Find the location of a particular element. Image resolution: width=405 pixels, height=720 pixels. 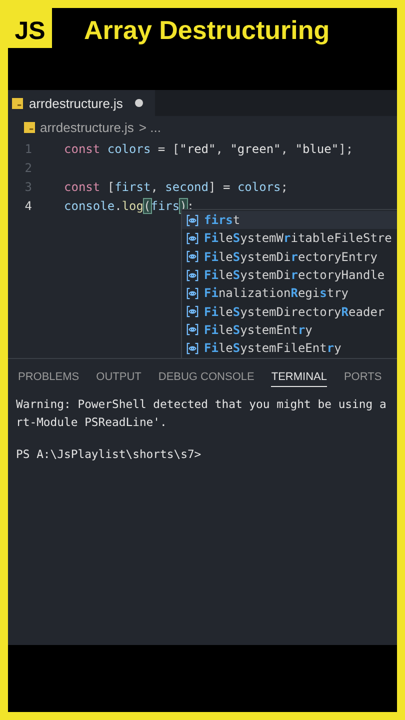

suggestion-item: first is located at coordinates (289, 220).